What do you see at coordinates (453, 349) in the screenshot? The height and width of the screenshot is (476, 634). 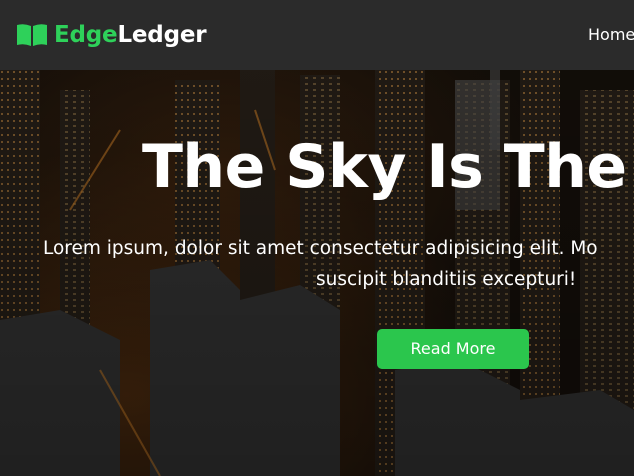 I see `read-more-button: Read More` at bounding box center [453, 349].